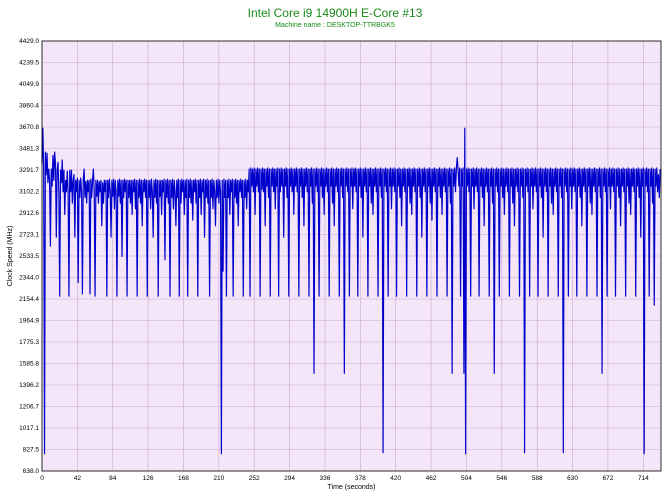 The image size is (670, 503). Describe the element at coordinates (29, 321) in the screenshot. I see `y-tick-label: 1964.9` at that location.